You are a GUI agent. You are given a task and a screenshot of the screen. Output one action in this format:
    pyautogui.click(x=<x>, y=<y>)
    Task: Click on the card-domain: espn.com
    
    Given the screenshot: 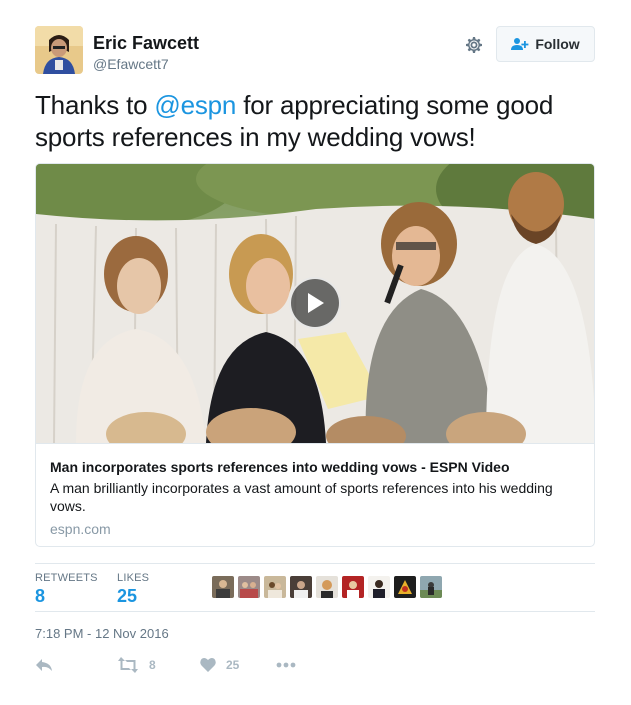 What is the action you would take?
    pyautogui.click(x=80, y=529)
    